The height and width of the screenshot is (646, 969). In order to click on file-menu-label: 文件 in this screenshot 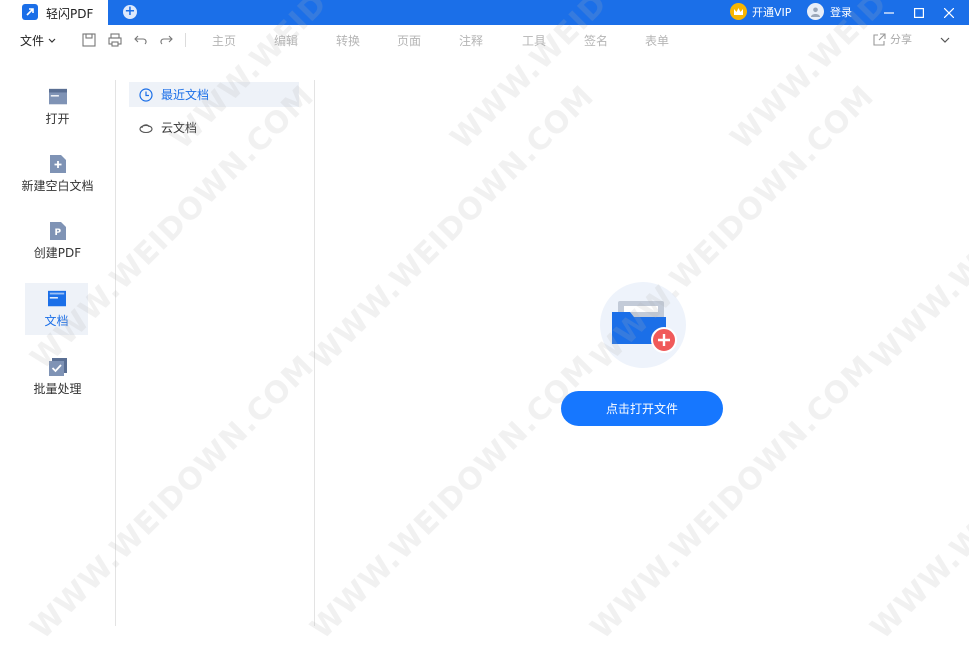, I will do `click(32, 41)`.